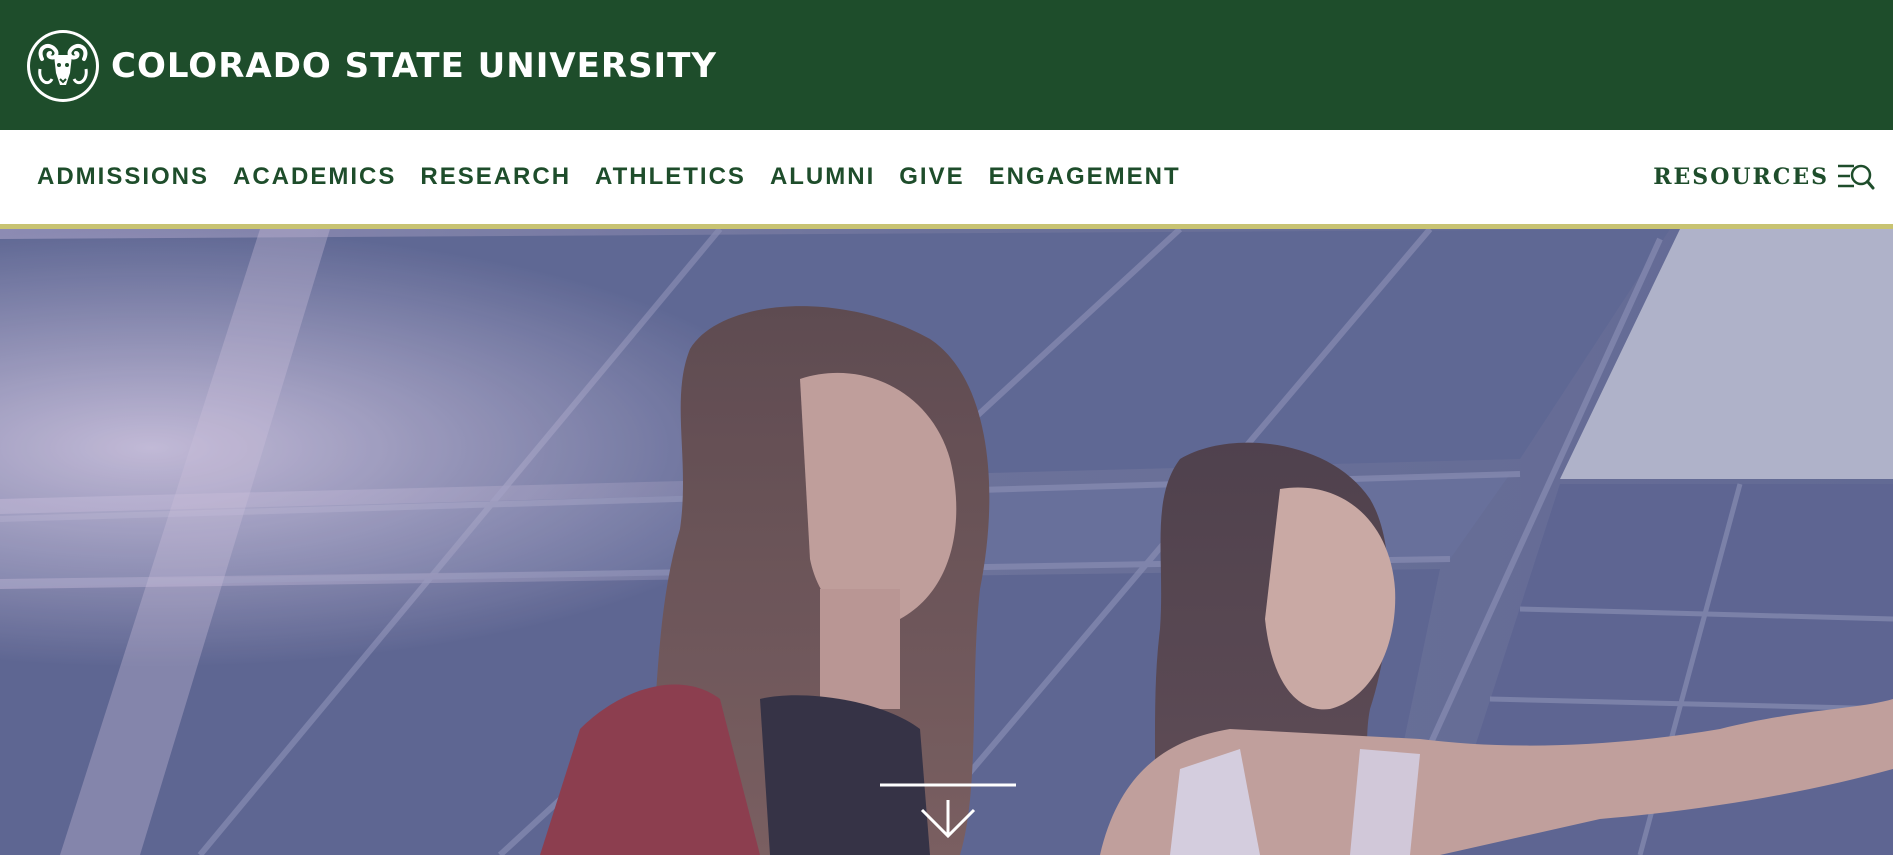 The height and width of the screenshot is (855, 1893). Describe the element at coordinates (670, 177) in the screenshot. I see `nav-item-athletics: ATHLETICS` at that location.